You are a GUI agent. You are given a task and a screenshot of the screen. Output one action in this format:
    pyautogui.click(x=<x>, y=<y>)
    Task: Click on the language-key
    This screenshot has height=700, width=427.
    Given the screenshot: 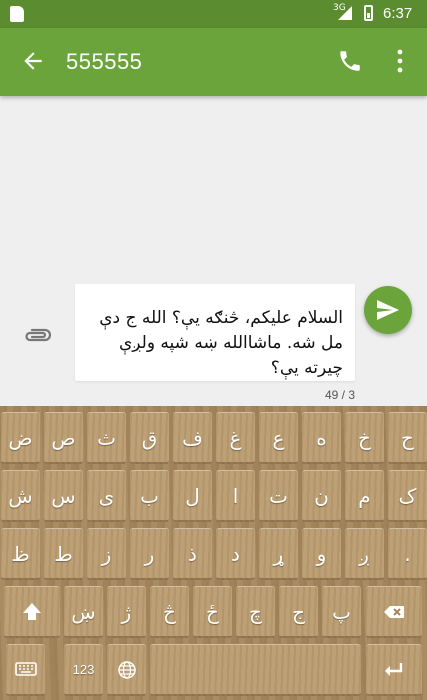 What is the action you would take?
    pyautogui.click(x=126, y=670)
    